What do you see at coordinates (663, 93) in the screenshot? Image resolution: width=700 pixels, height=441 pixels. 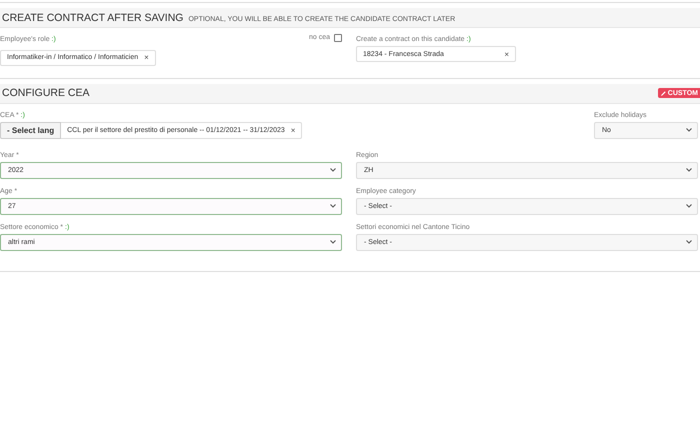 I see `pencil-icon` at bounding box center [663, 93].